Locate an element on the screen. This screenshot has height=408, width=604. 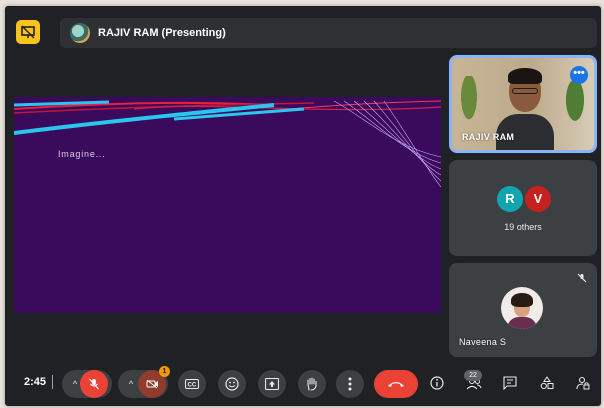
participant-hair is located at coordinates (525, 76).